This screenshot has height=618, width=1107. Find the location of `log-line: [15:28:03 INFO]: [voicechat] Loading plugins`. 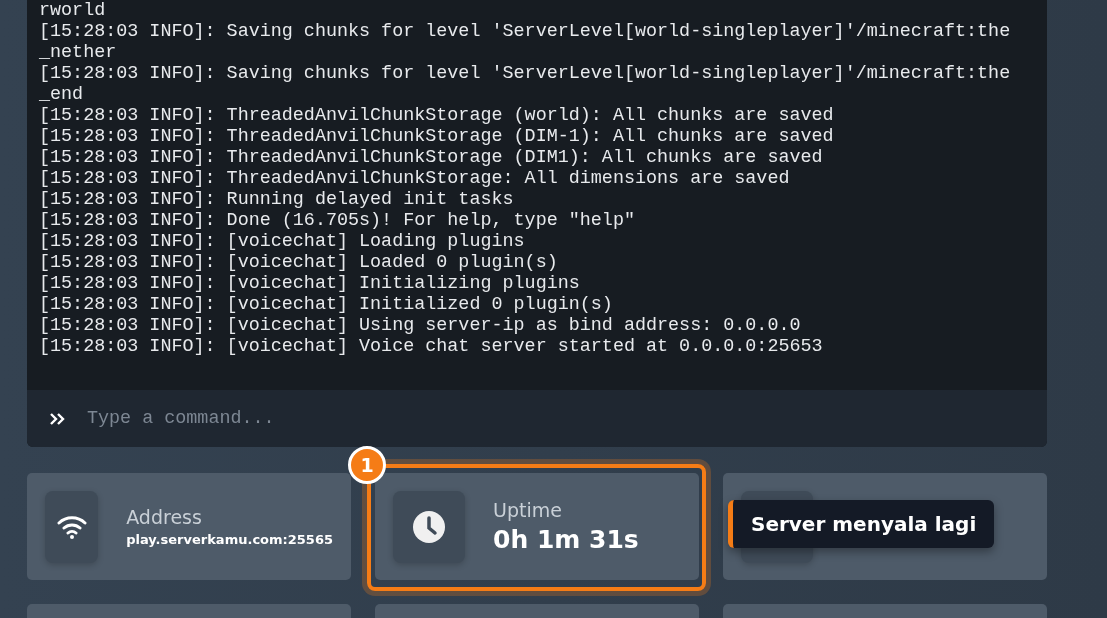

log-line: [15:28:03 INFO]: [voicechat] Loading plugins is located at coordinates (282, 241).